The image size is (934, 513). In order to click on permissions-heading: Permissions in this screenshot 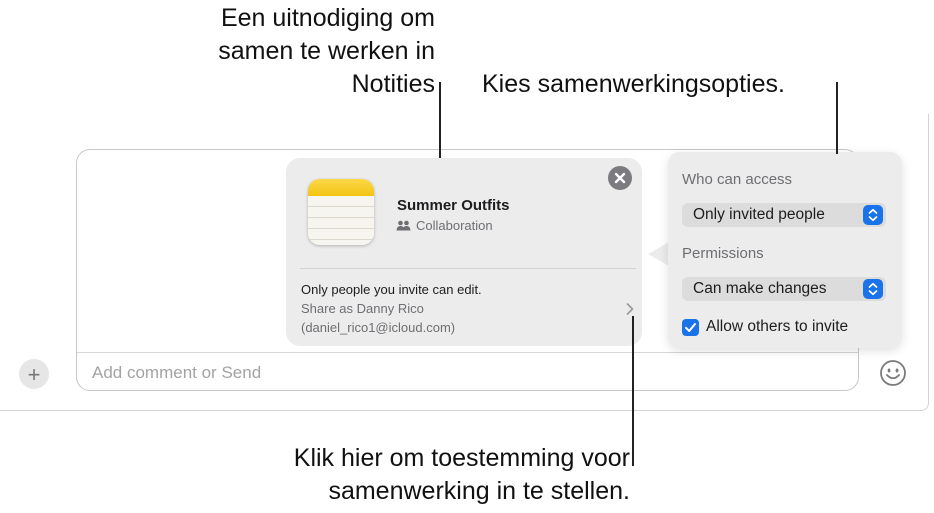, I will do `click(723, 253)`.